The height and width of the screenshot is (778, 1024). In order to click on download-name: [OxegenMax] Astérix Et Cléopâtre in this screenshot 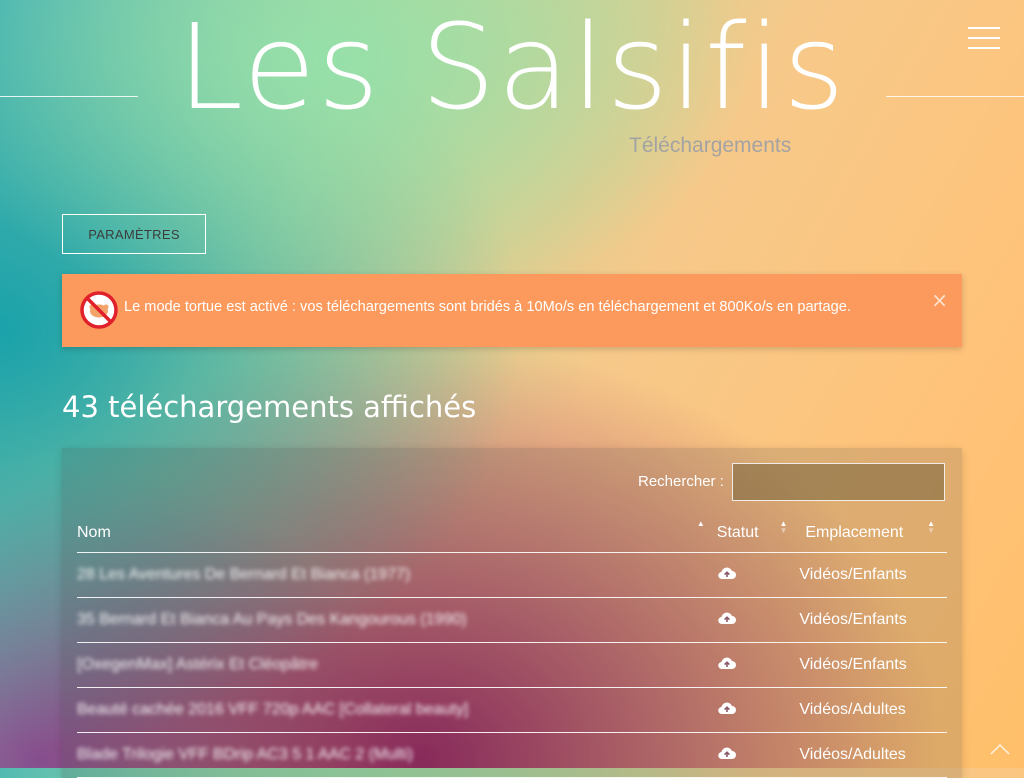, I will do `click(397, 665)`.